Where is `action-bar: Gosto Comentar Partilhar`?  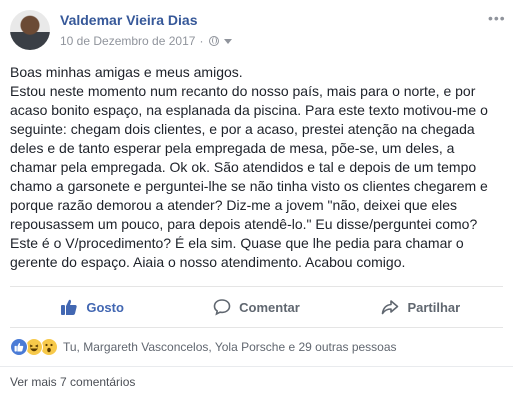
action-bar: Gosto Comentar Partilhar is located at coordinates (256, 307).